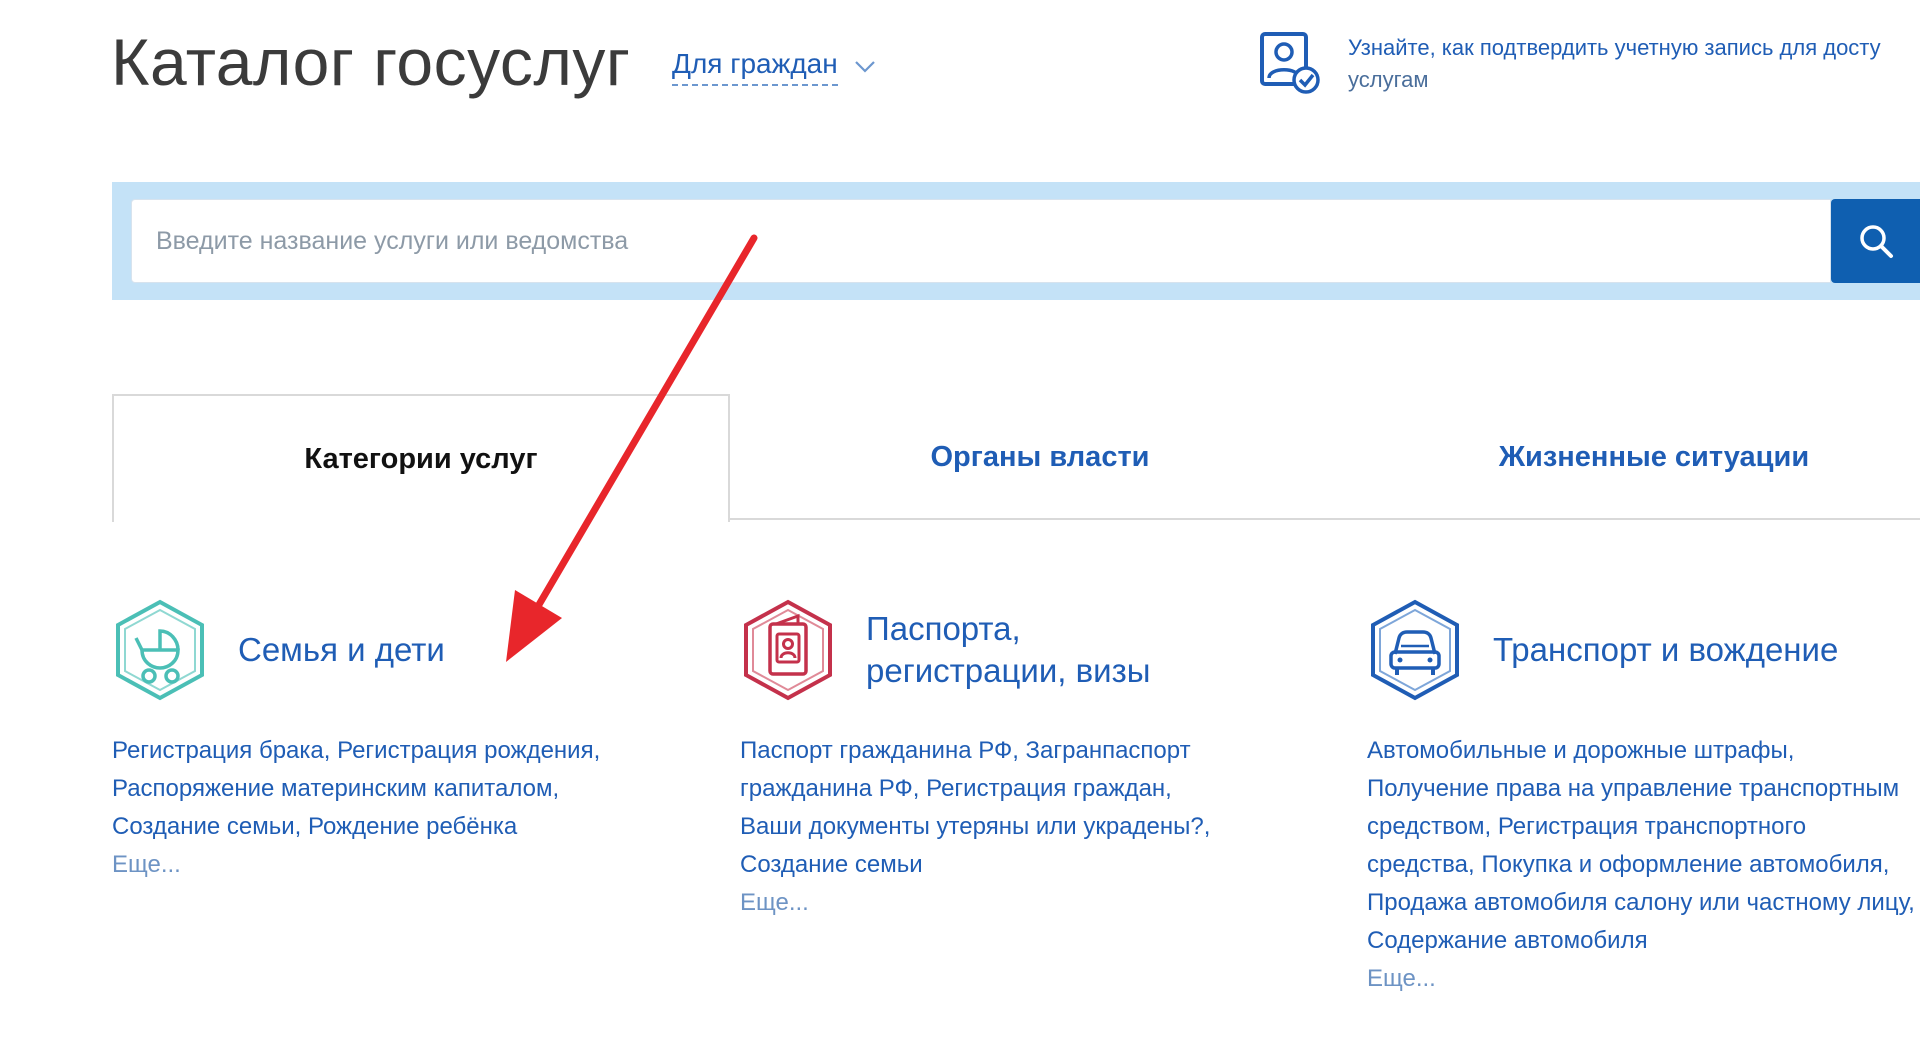 This screenshot has height=1037, width=1920. I want to click on category-header: Транспорт и вождение, so click(1643, 650).